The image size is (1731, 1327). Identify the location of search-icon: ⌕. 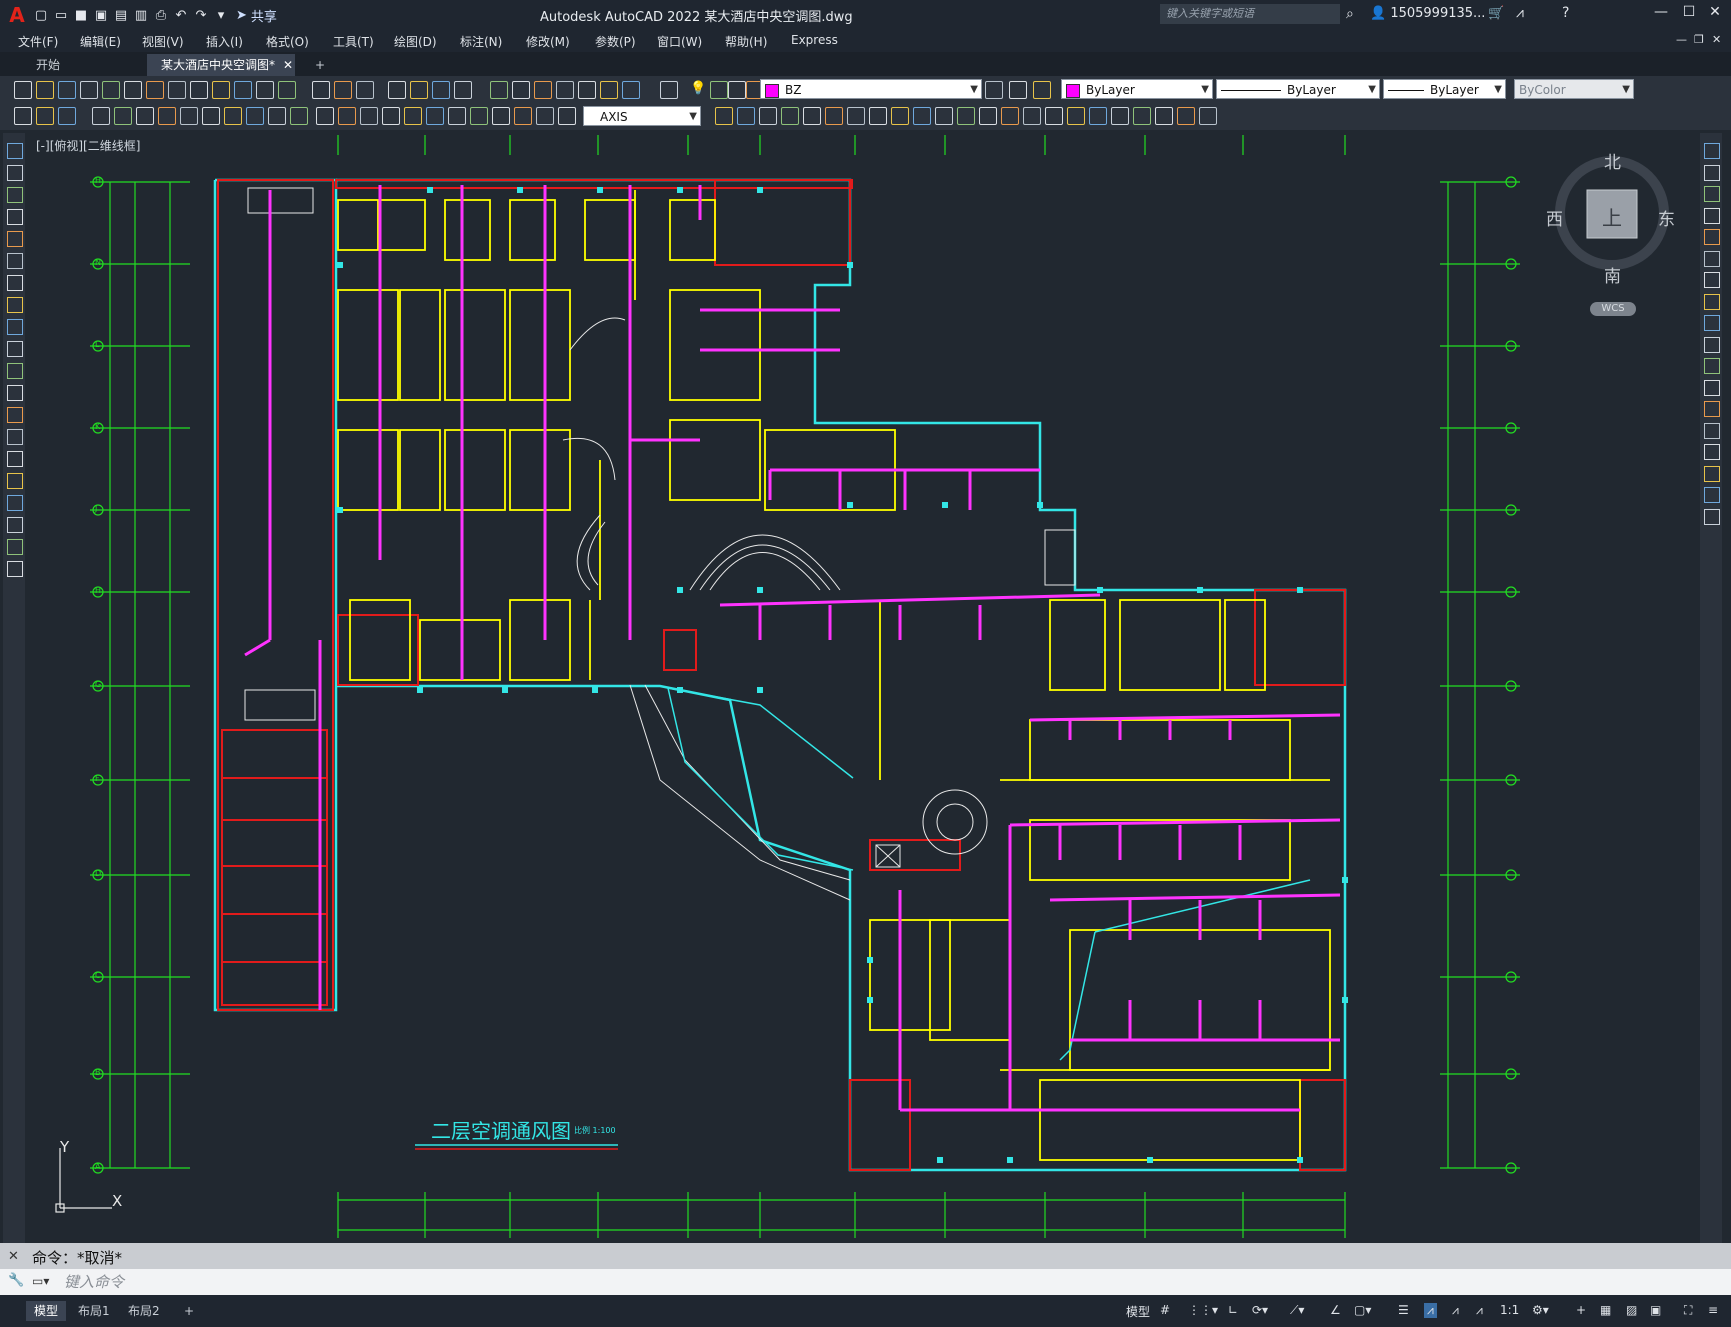
(1350, 14).